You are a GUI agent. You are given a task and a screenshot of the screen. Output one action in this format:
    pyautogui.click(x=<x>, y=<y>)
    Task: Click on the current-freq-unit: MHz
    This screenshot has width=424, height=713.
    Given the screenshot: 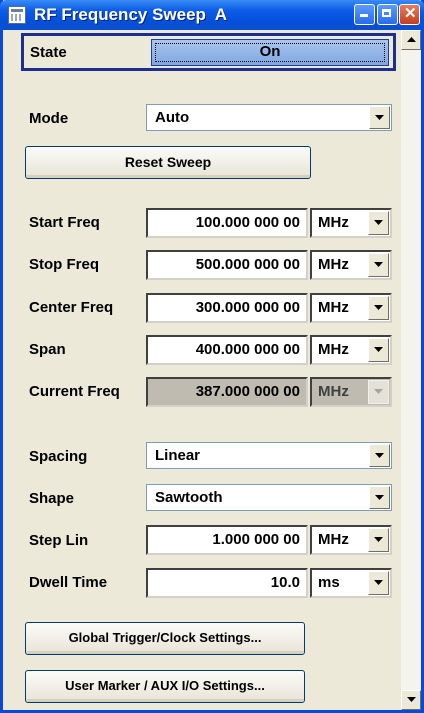 What is the action you would take?
    pyautogui.click(x=333, y=391)
    